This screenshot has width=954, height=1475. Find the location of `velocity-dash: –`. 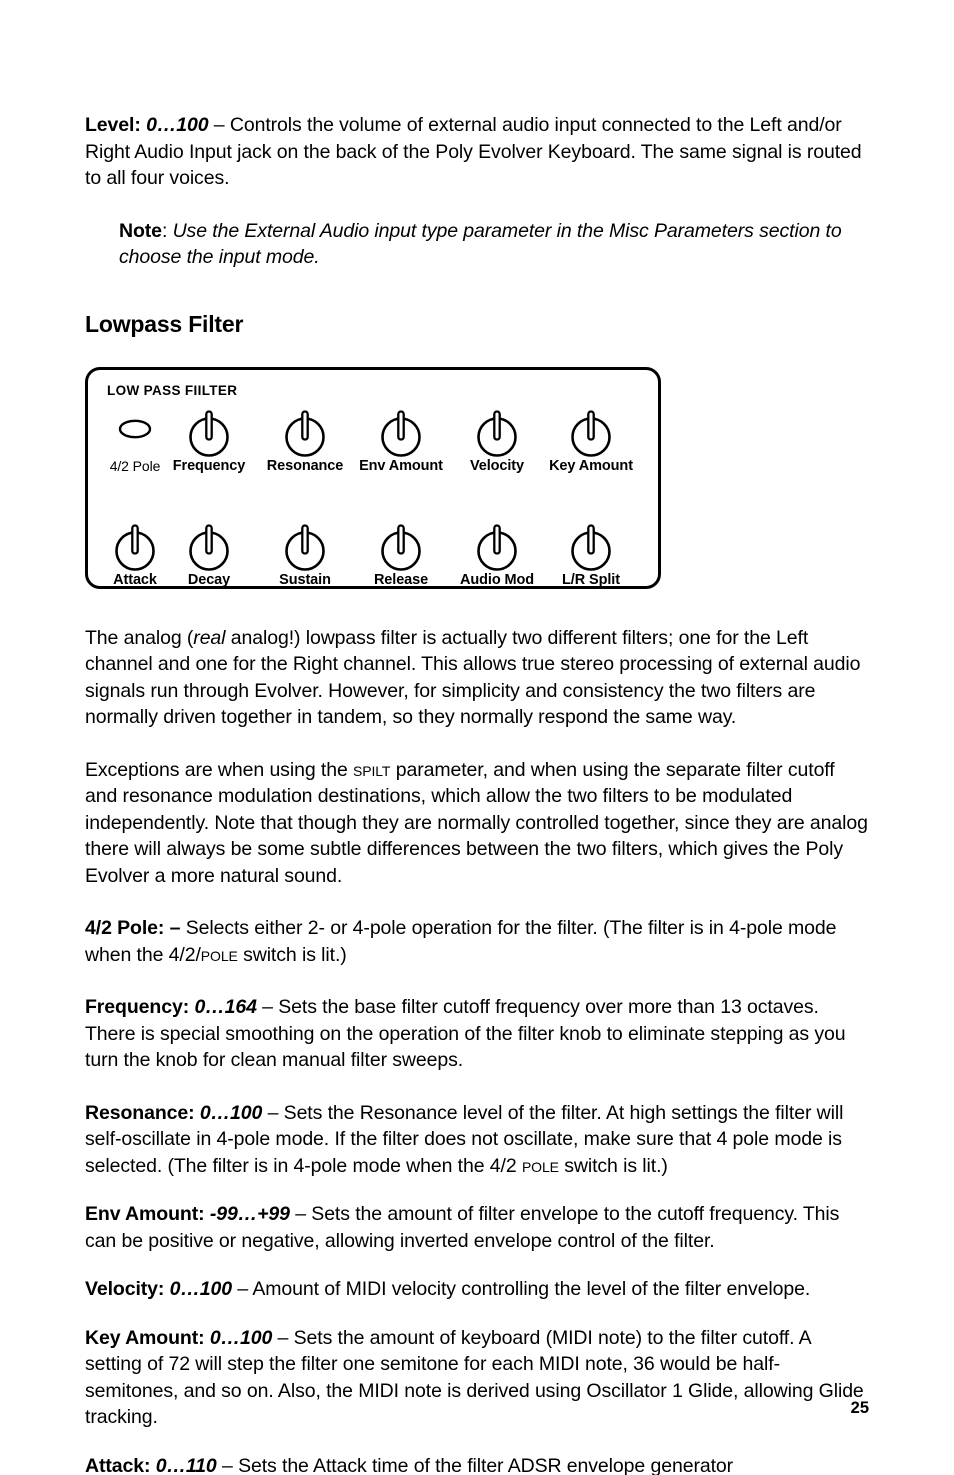

velocity-dash: – is located at coordinates (242, 1289).